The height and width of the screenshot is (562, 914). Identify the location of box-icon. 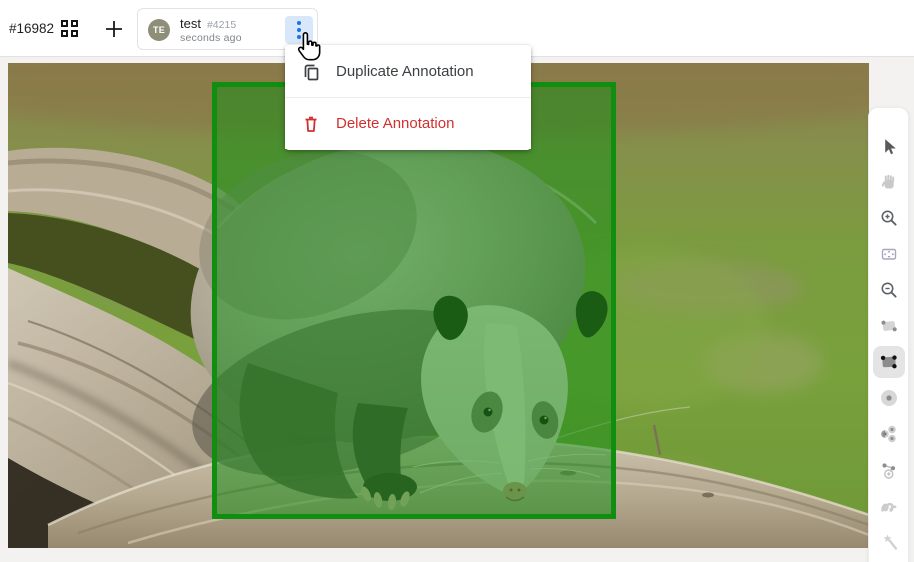
(888, 326).